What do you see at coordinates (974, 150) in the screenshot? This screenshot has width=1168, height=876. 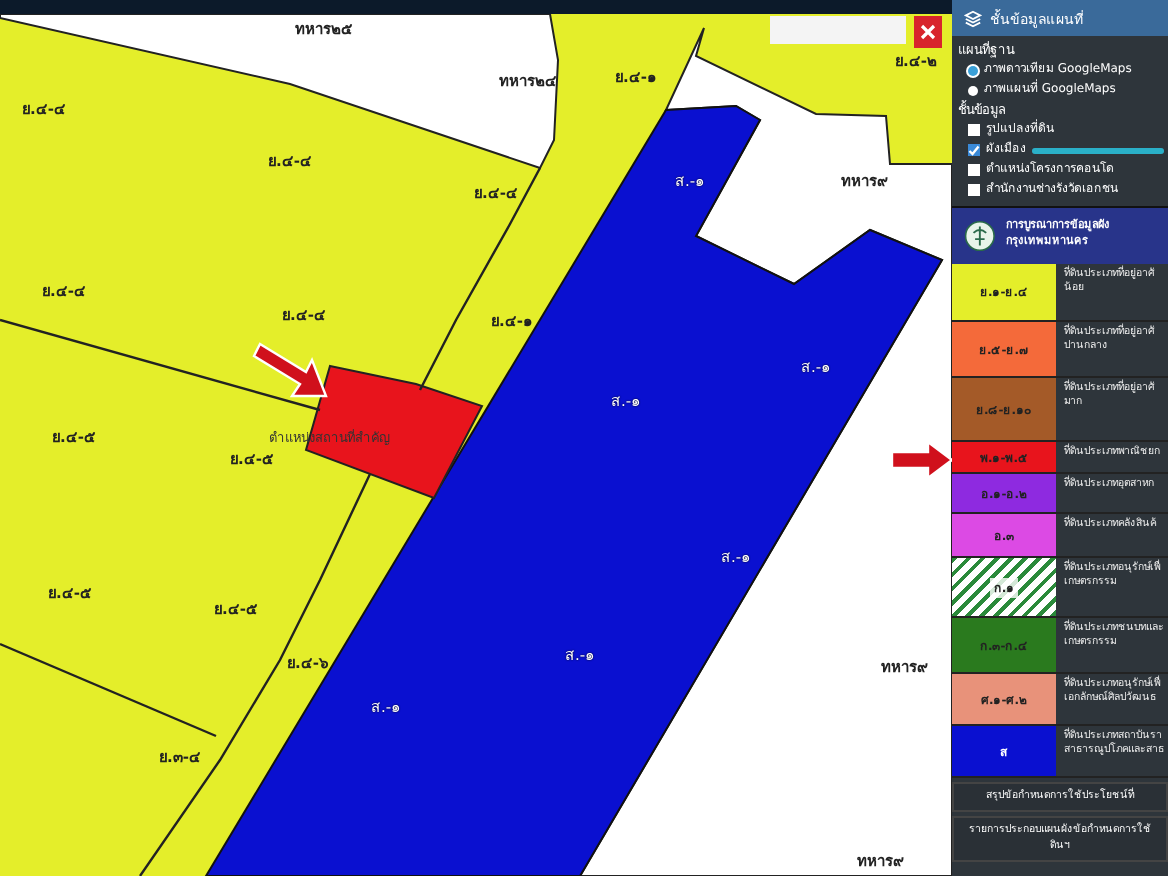 I see `check-icon` at bounding box center [974, 150].